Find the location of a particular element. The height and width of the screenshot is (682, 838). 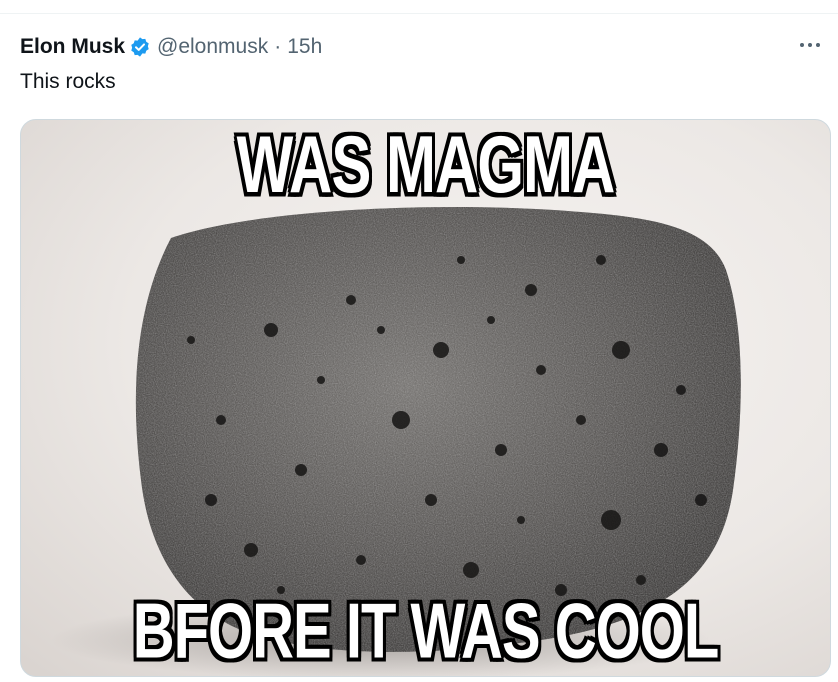

verified-badge-icon is located at coordinates (140, 47).